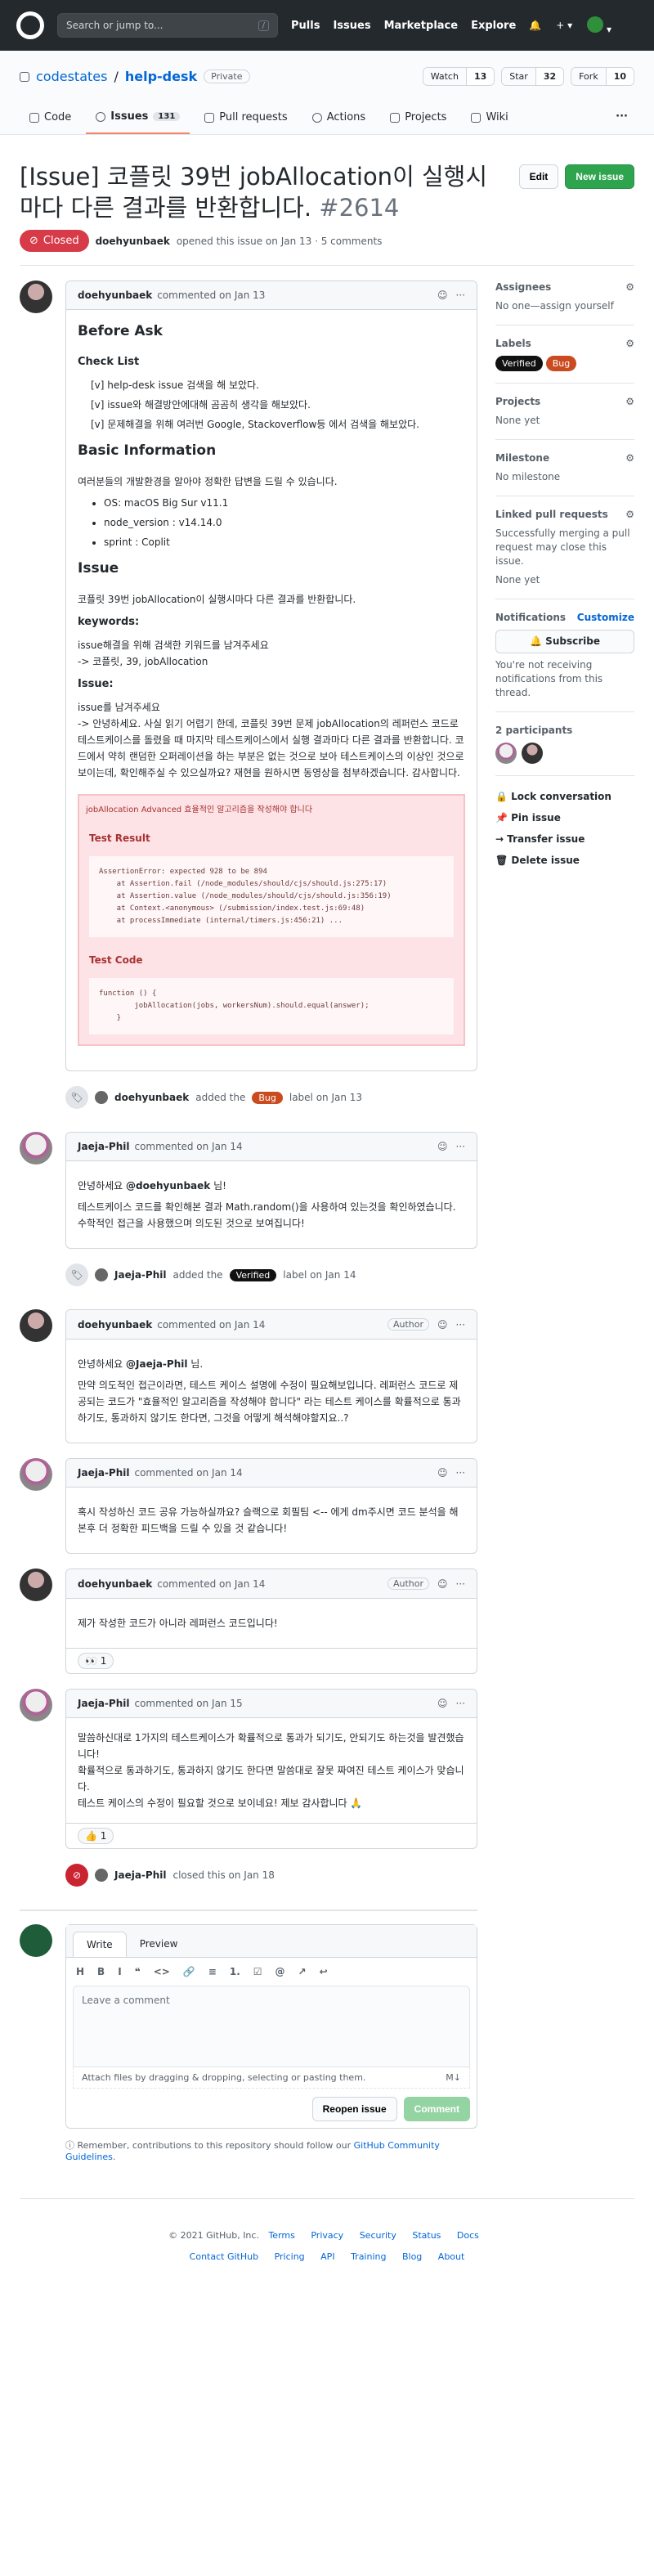 This screenshot has height=2576, width=654. I want to click on more-menu-icon: ···, so click(621, 119).